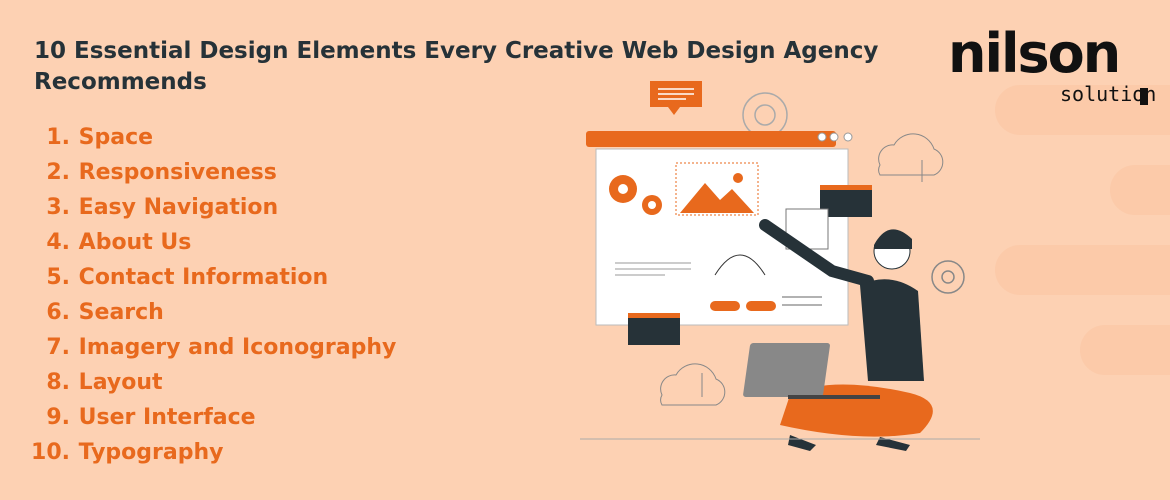  I want to click on item-number: 2., so click(58, 172).